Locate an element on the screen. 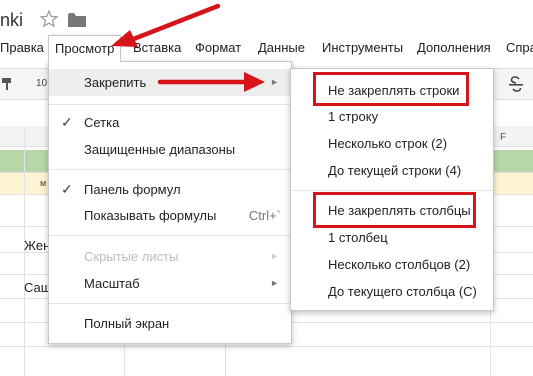 The image size is (533, 376). submenu-item-1-col: 1 столбец is located at coordinates (392, 237).